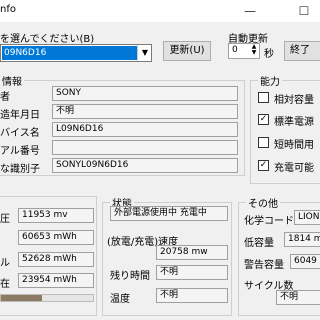 The image size is (320, 320). What do you see at coordinates (5, 263) in the screenshot?
I see `full-charge-label: ル` at bounding box center [5, 263].